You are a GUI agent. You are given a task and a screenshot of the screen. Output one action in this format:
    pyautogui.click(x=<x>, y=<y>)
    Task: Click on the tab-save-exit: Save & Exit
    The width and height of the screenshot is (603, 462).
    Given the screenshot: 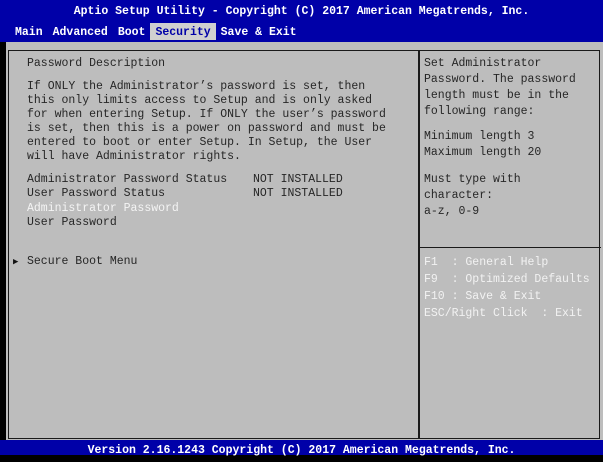 What is the action you would take?
    pyautogui.click(x=259, y=31)
    